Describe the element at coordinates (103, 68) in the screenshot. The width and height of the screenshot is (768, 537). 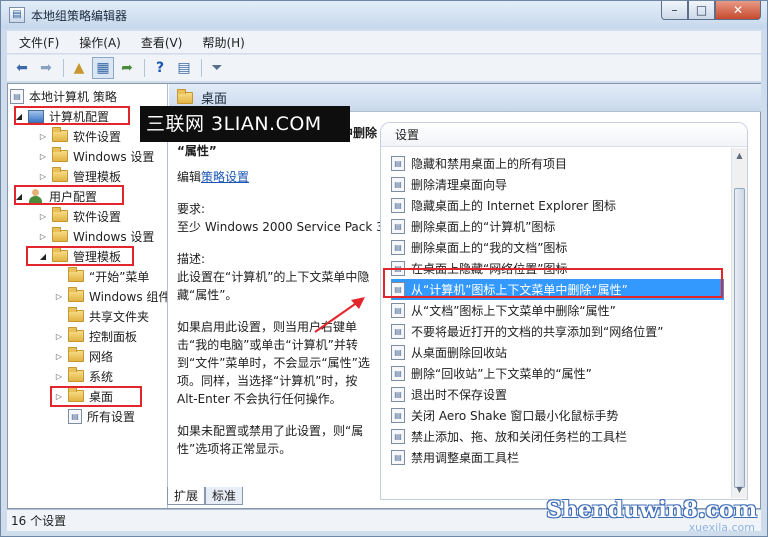
I see `show-hide-tree-icon: ▦` at that location.